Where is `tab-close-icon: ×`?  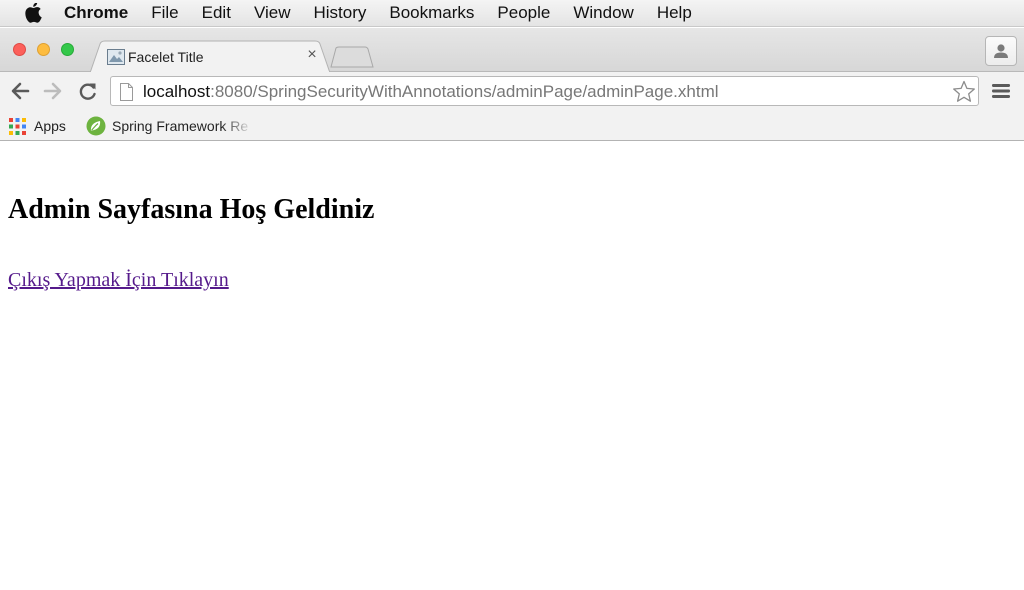
tab-close-icon: × is located at coordinates (312, 55).